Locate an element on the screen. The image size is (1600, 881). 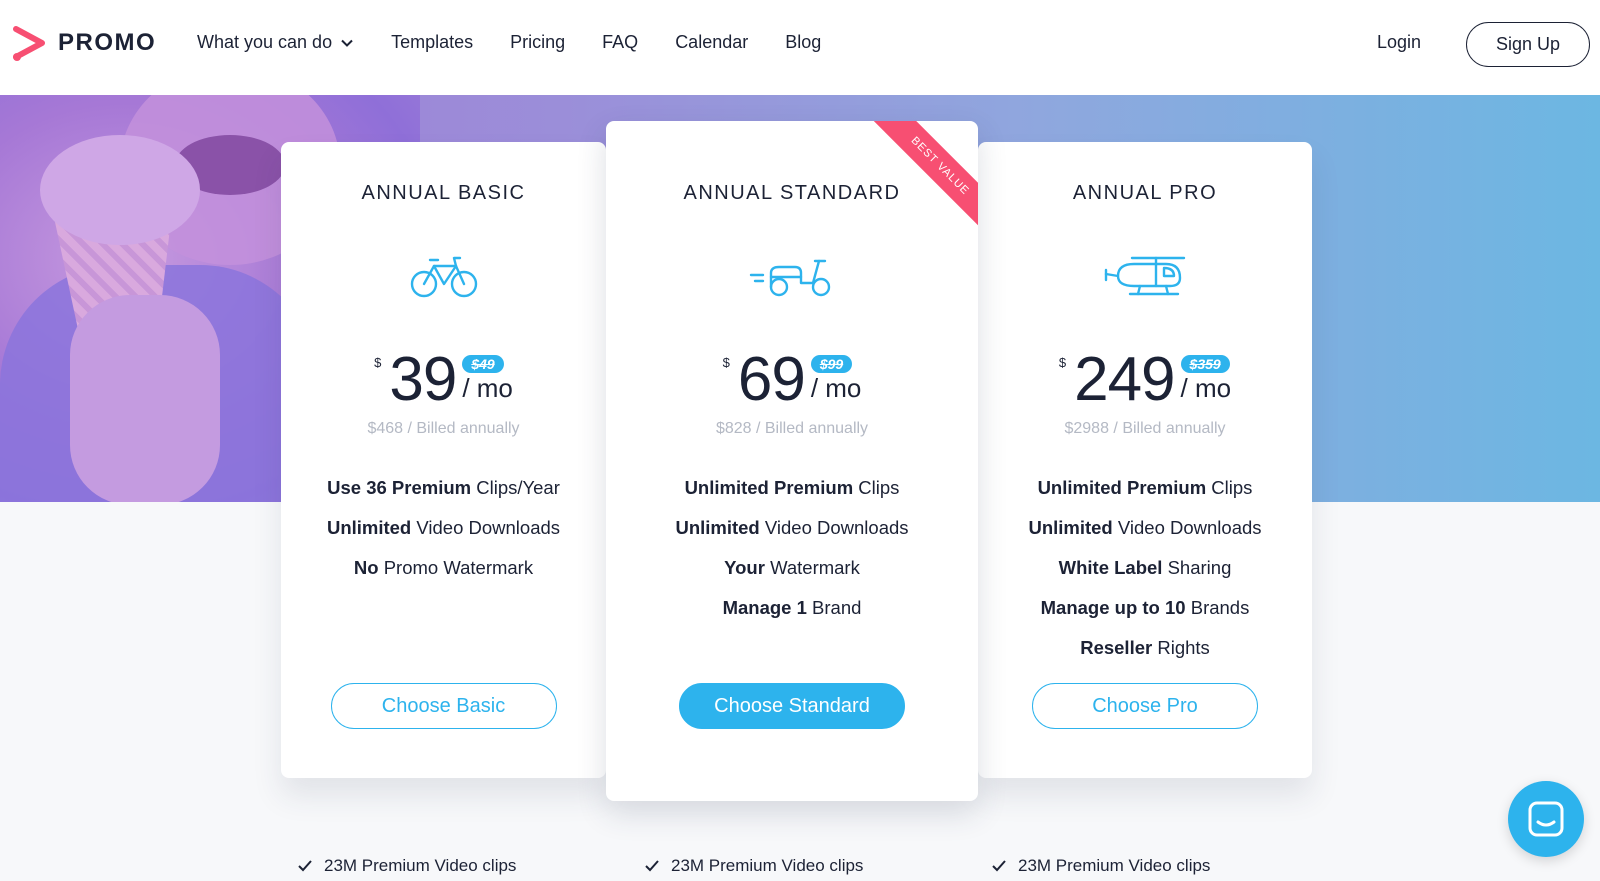
price-block: $ 39 $49 / mo is located at coordinates (443, 380).